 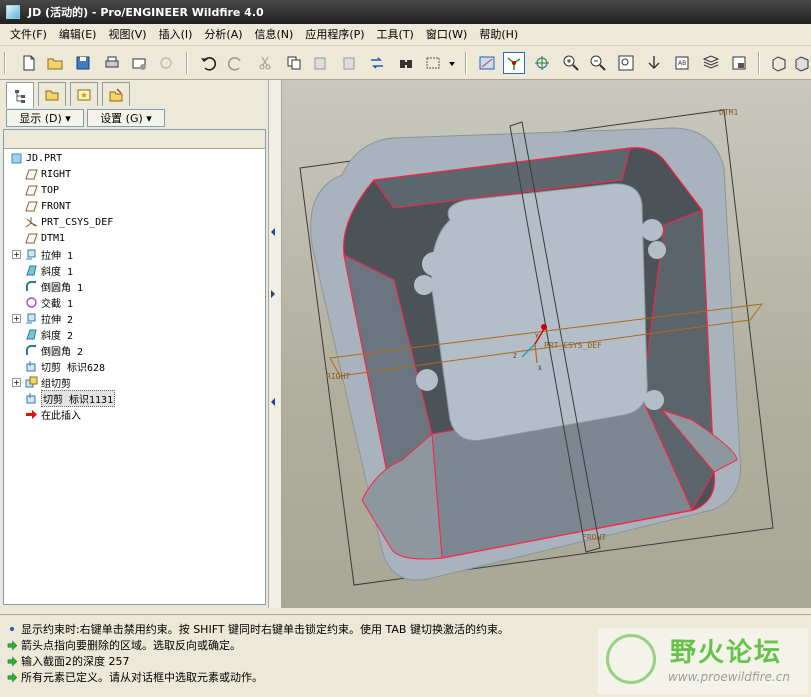 I want to click on settings-dropdown: 设置 (G) ▾, so click(x=126, y=118).